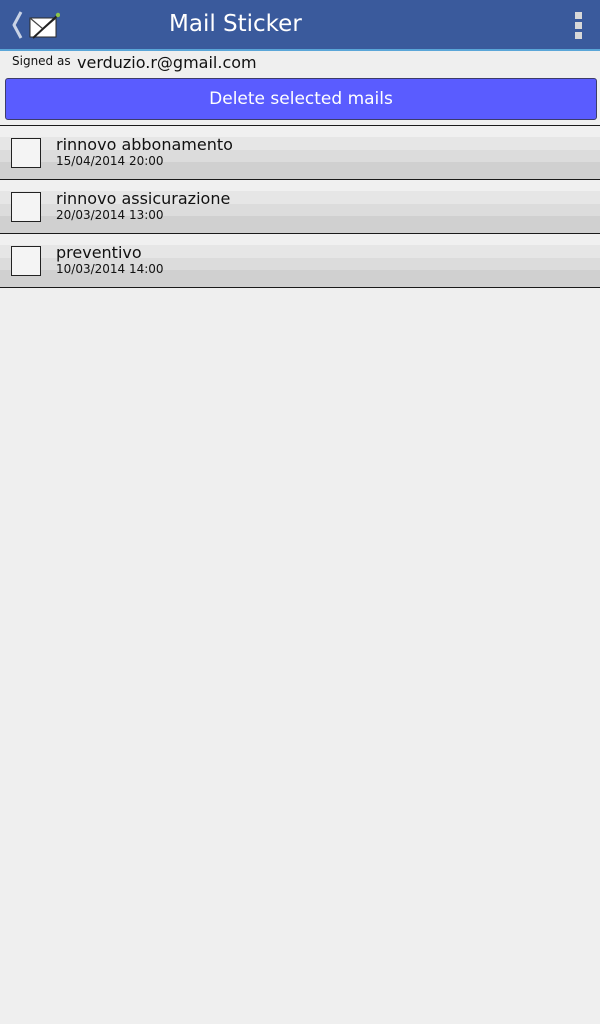  I want to click on delete-selected-button: Delete selected mails, so click(301, 99).